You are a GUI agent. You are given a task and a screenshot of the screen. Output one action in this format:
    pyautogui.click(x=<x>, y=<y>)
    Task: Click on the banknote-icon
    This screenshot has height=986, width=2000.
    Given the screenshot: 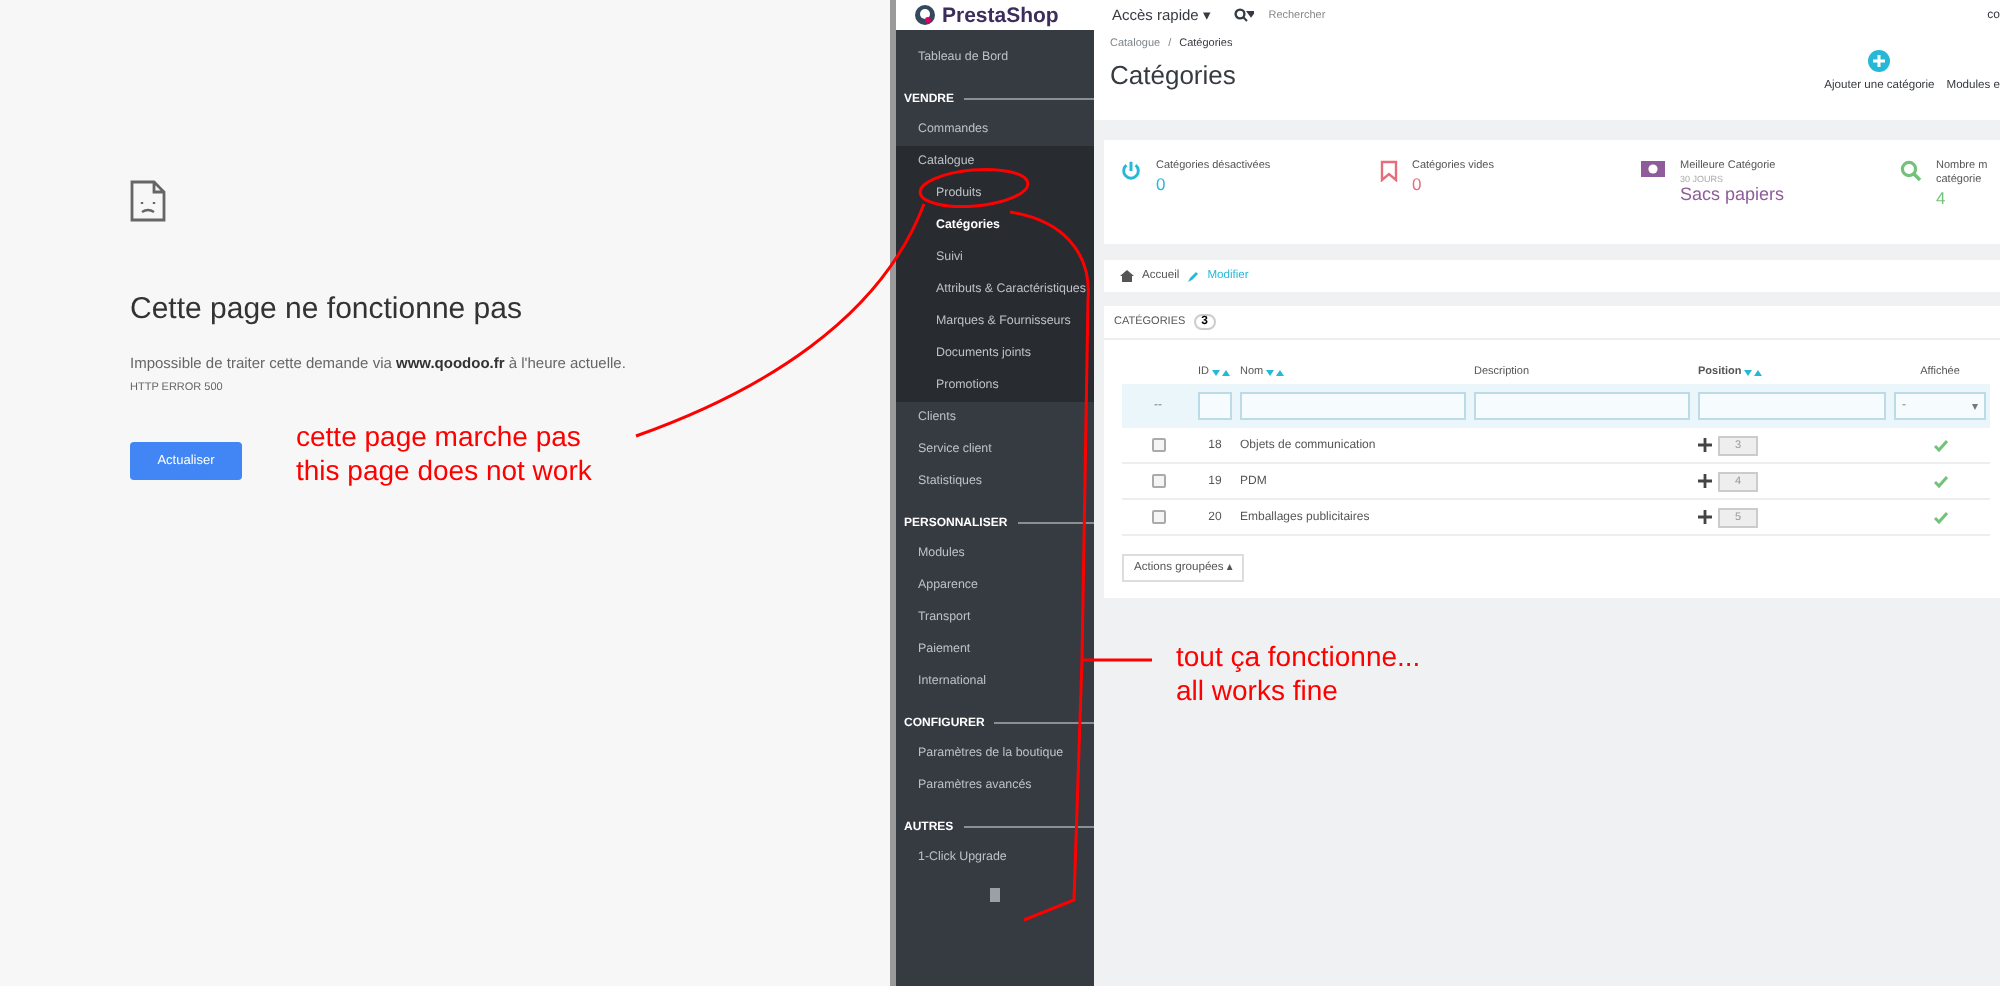 What is the action you would take?
    pyautogui.click(x=1653, y=169)
    